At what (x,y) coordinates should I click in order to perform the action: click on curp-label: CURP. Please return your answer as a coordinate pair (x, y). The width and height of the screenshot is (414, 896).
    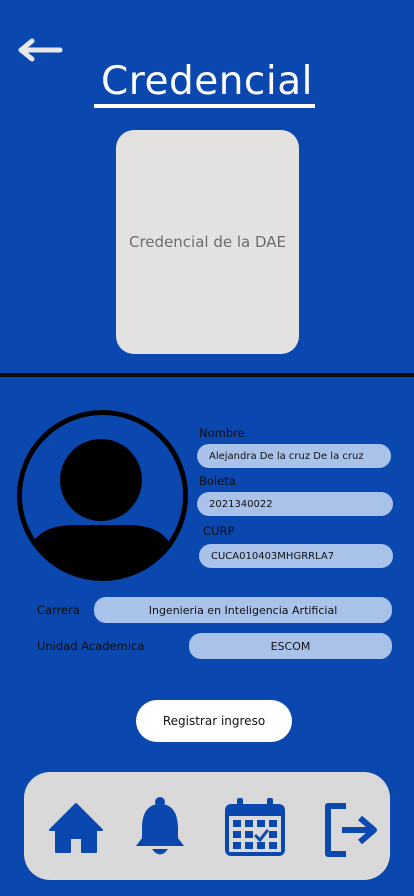
    Looking at the image, I should click on (219, 531).